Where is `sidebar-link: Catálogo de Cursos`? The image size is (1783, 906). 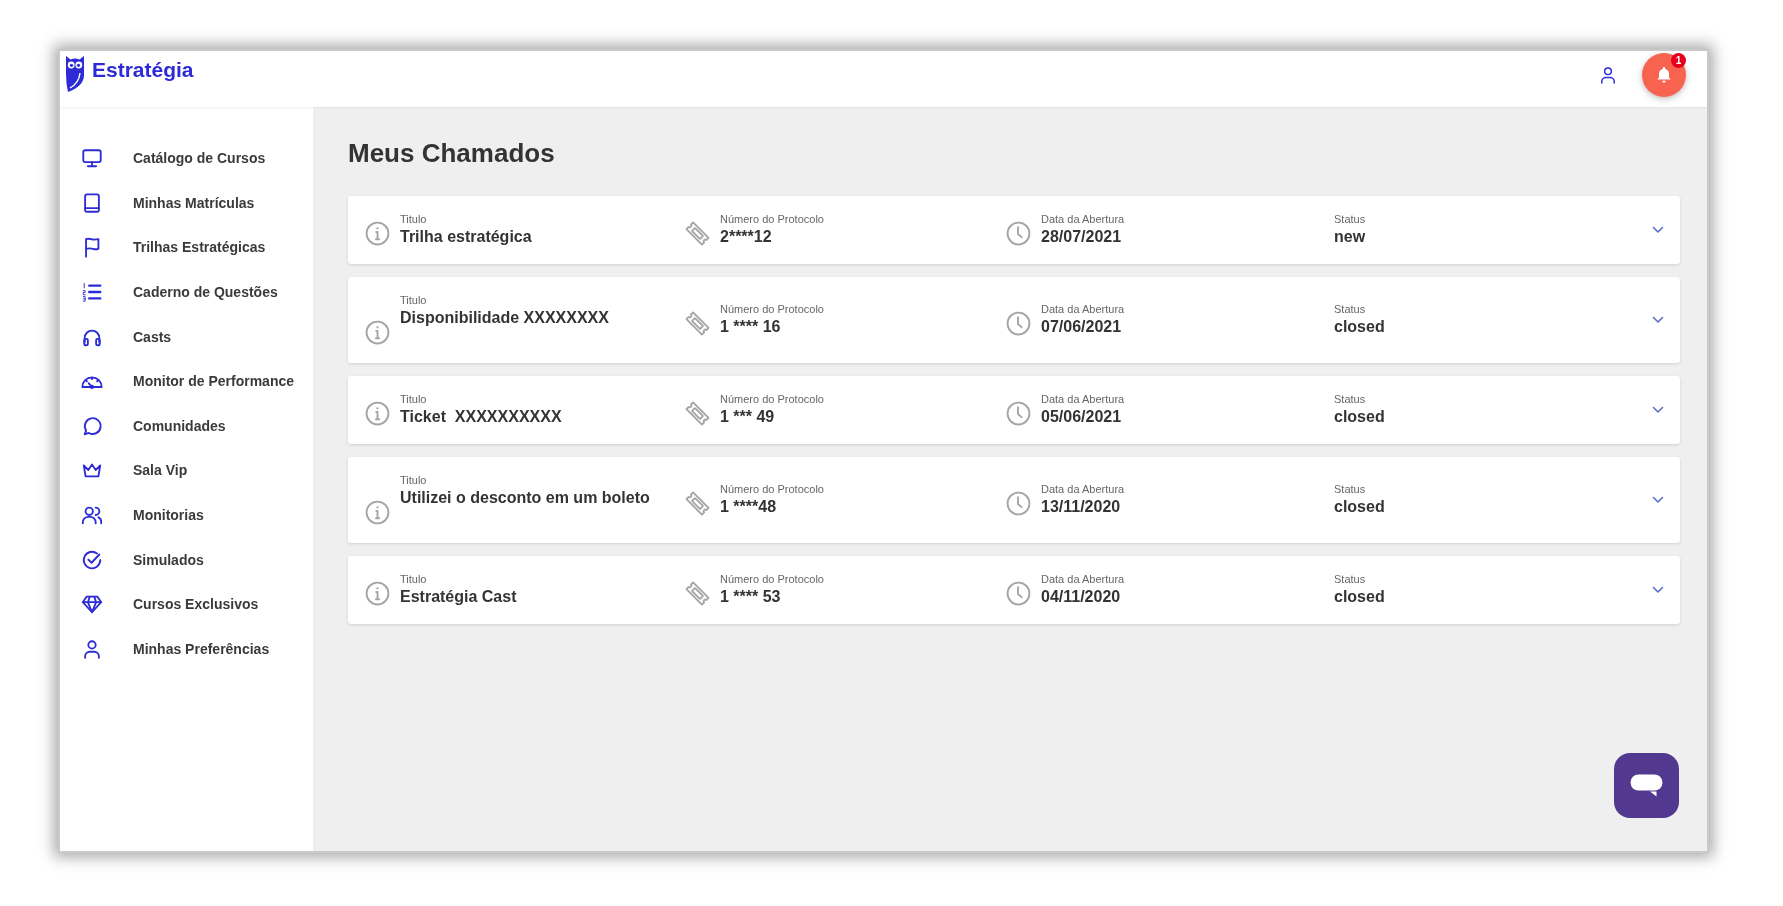
sidebar-link: Catálogo de Cursos is located at coordinates (173, 158).